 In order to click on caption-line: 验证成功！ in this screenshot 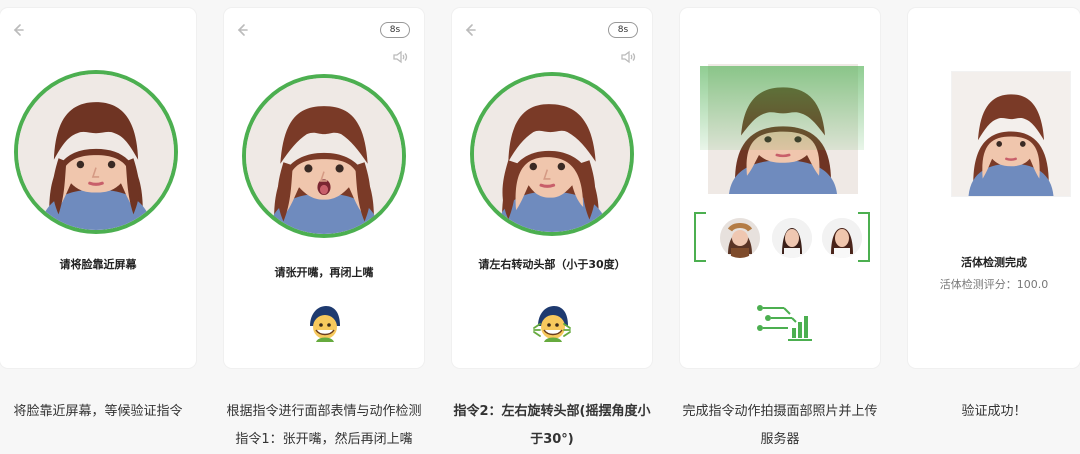, I will do `click(994, 411)`.